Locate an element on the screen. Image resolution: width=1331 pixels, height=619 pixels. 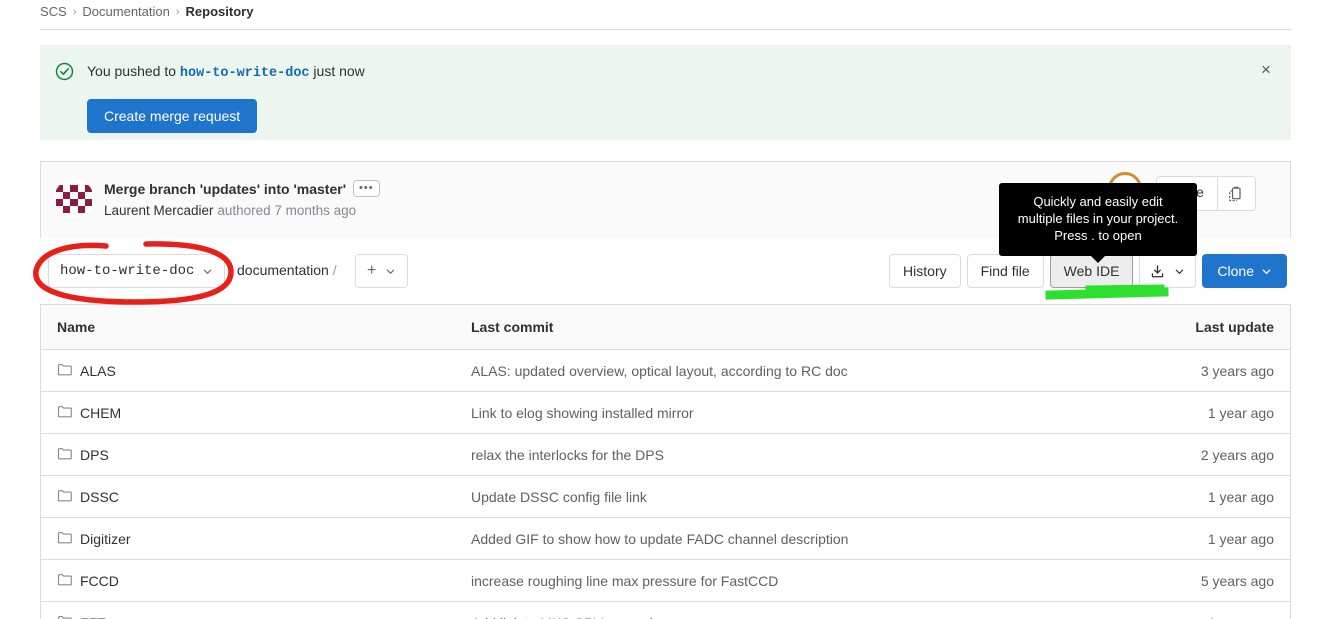
path-segment-documentation: documentation is located at coordinates (283, 270).